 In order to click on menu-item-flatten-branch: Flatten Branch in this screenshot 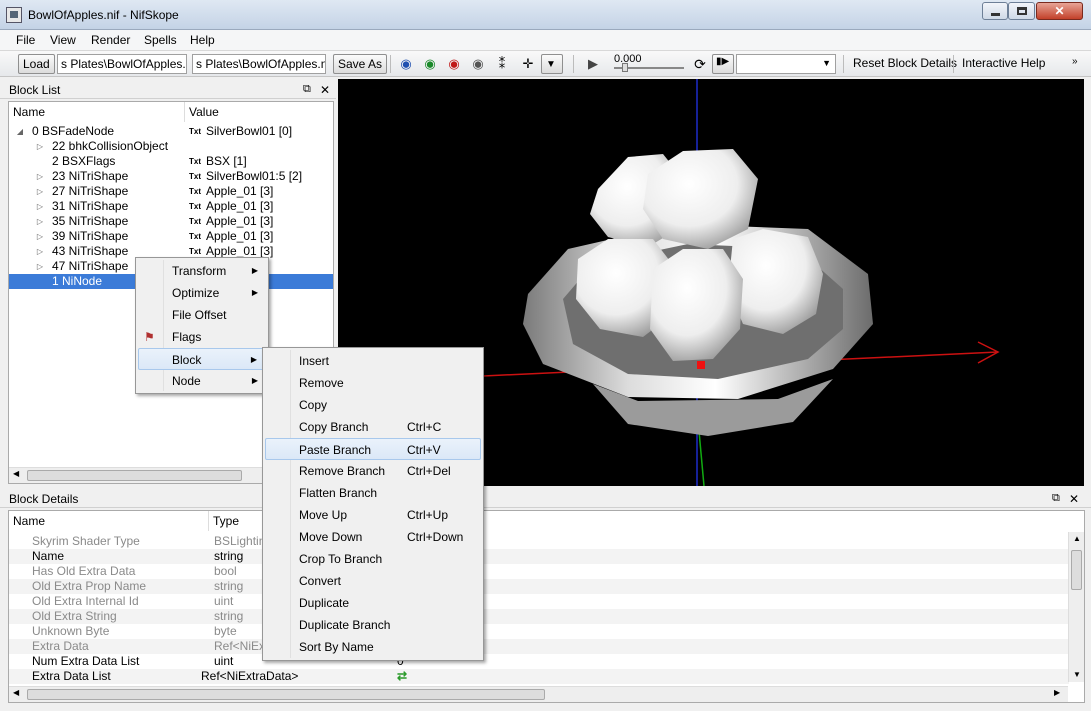, I will do `click(373, 493)`.